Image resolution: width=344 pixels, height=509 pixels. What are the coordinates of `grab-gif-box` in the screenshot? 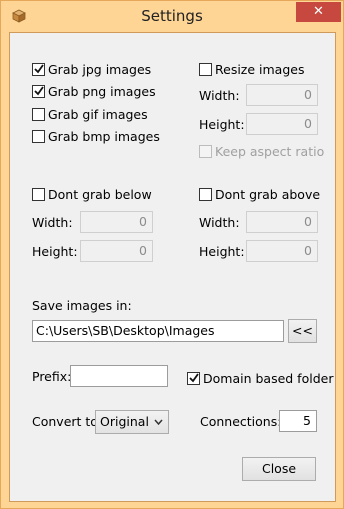 It's located at (38, 114).